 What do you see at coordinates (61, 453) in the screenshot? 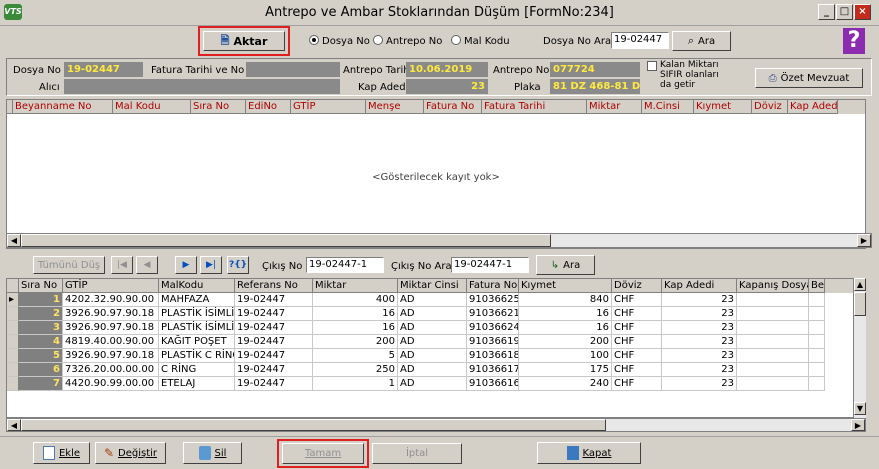
I see `ekle-button: Ekle` at bounding box center [61, 453].